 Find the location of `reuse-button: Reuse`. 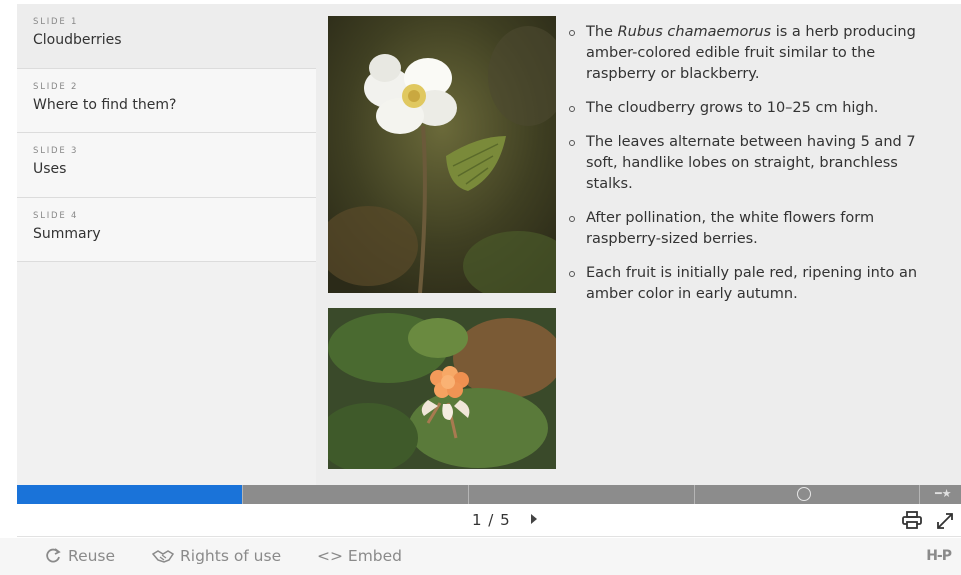

reuse-button: Reuse is located at coordinates (79, 556).